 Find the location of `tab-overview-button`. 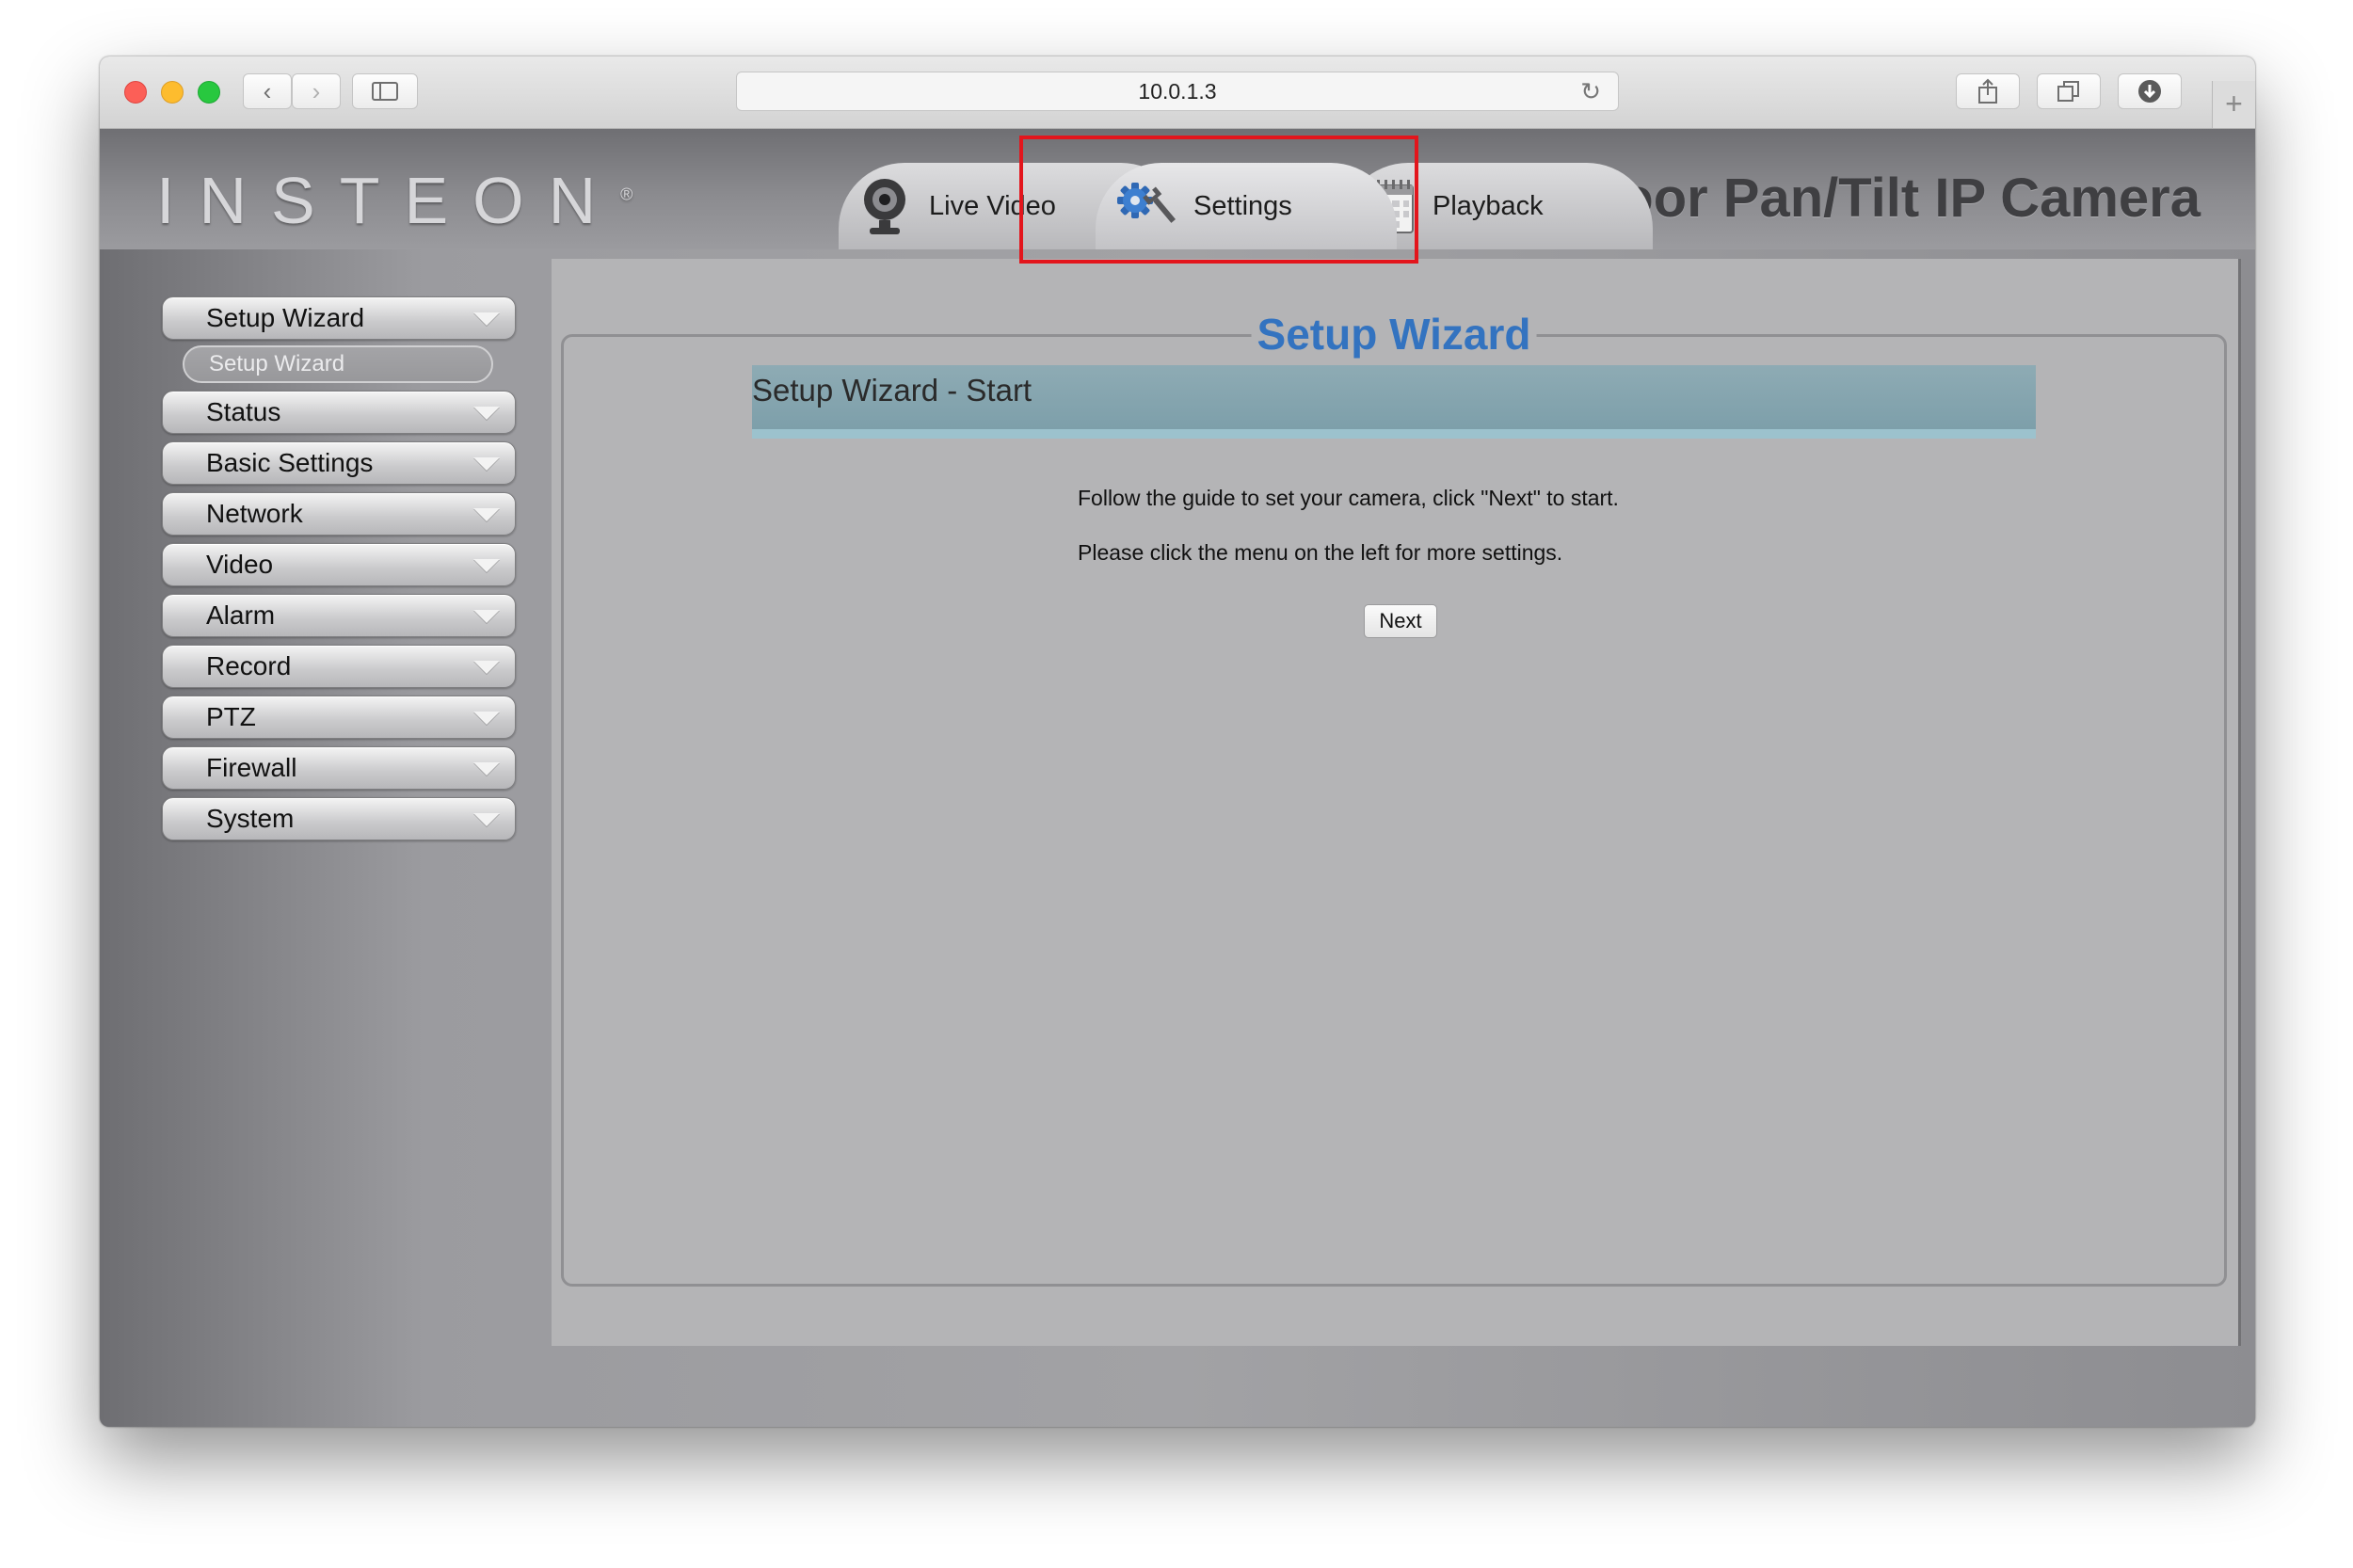

tab-overview-button is located at coordinates (2069, 91).